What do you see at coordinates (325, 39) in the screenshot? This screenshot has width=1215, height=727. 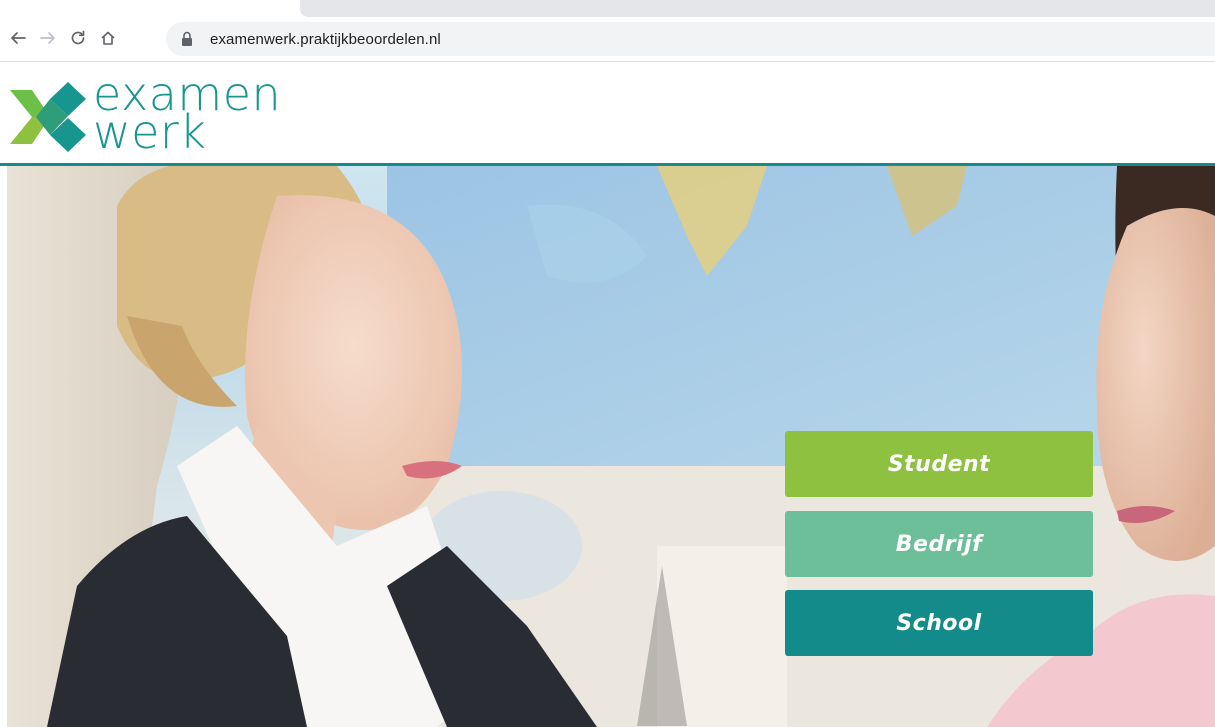 I see `url-text: examenwerk.praktijkbeoordelen.nl` at bounding box center [325, 39].